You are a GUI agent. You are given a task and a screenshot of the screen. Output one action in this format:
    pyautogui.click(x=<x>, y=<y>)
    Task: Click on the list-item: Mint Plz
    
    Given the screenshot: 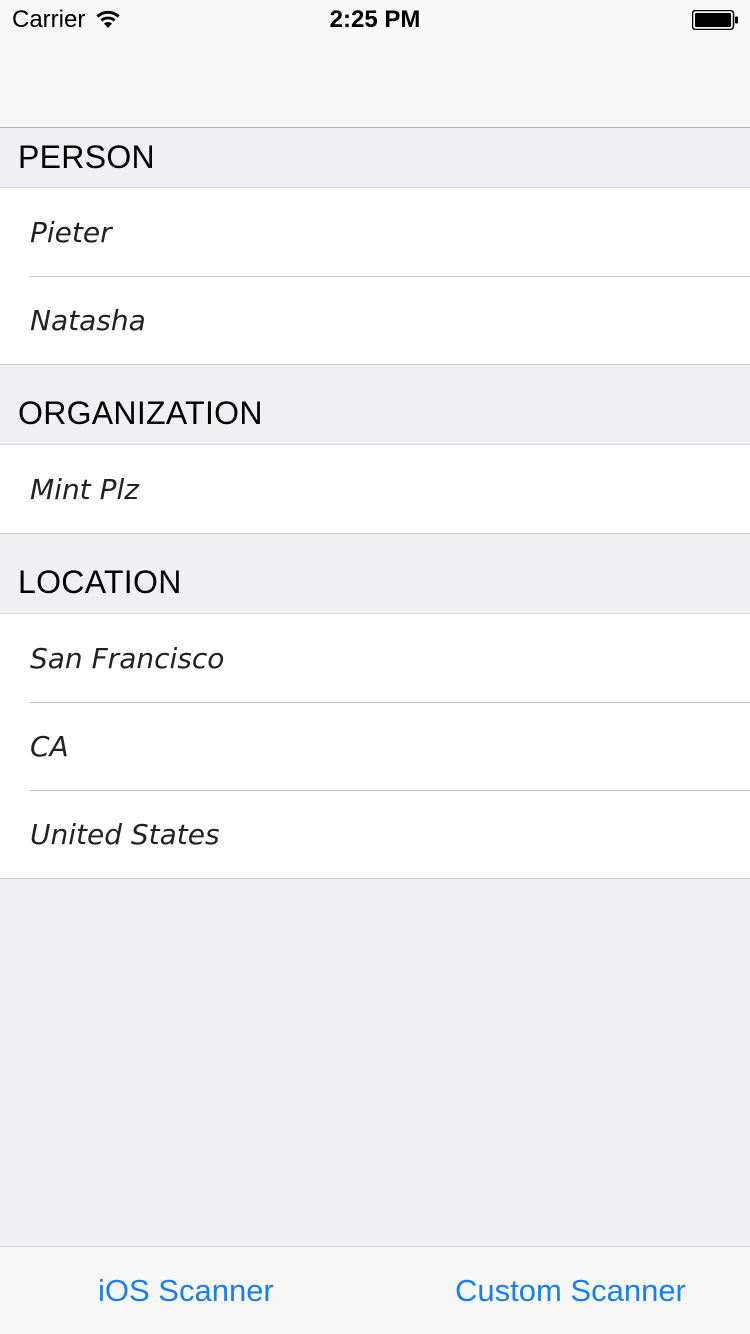 What is the action you would take?
    pyautogui.click(x=375, y=489)
    